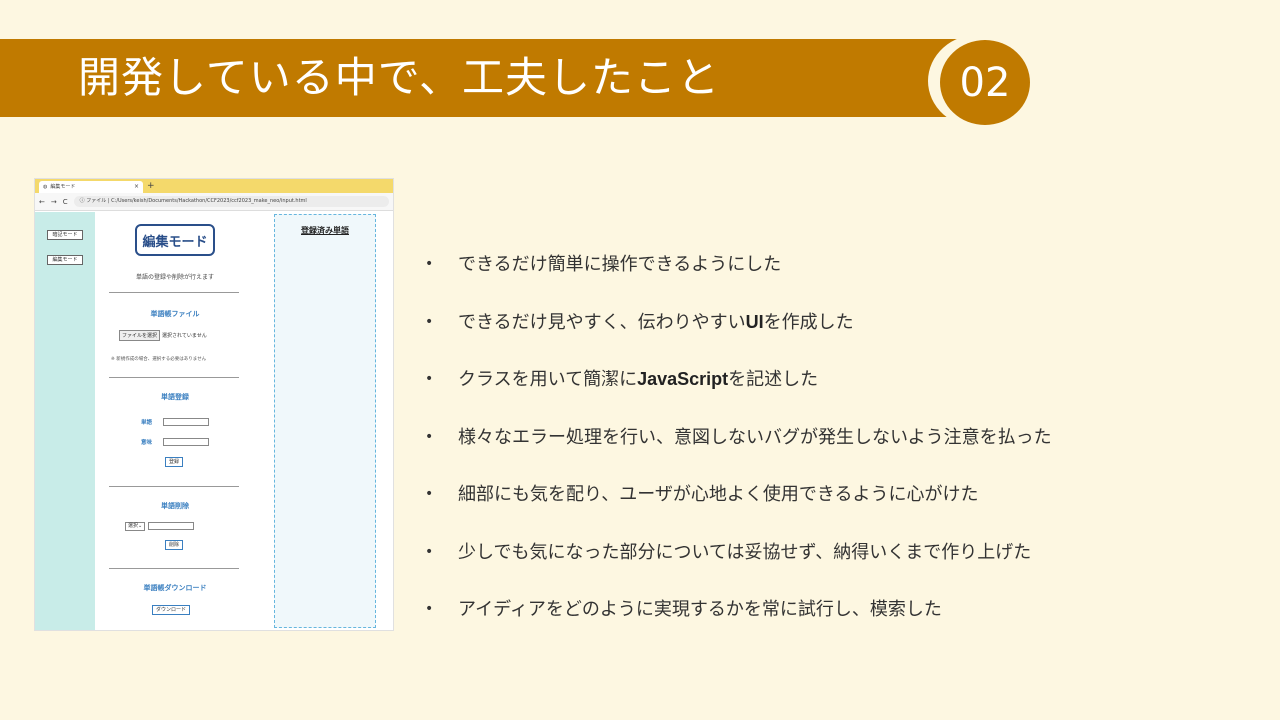  What do you see at coordinates (171, 526) in the screenshot?
I see `delete-word-input` at bounding box center [171, 526].